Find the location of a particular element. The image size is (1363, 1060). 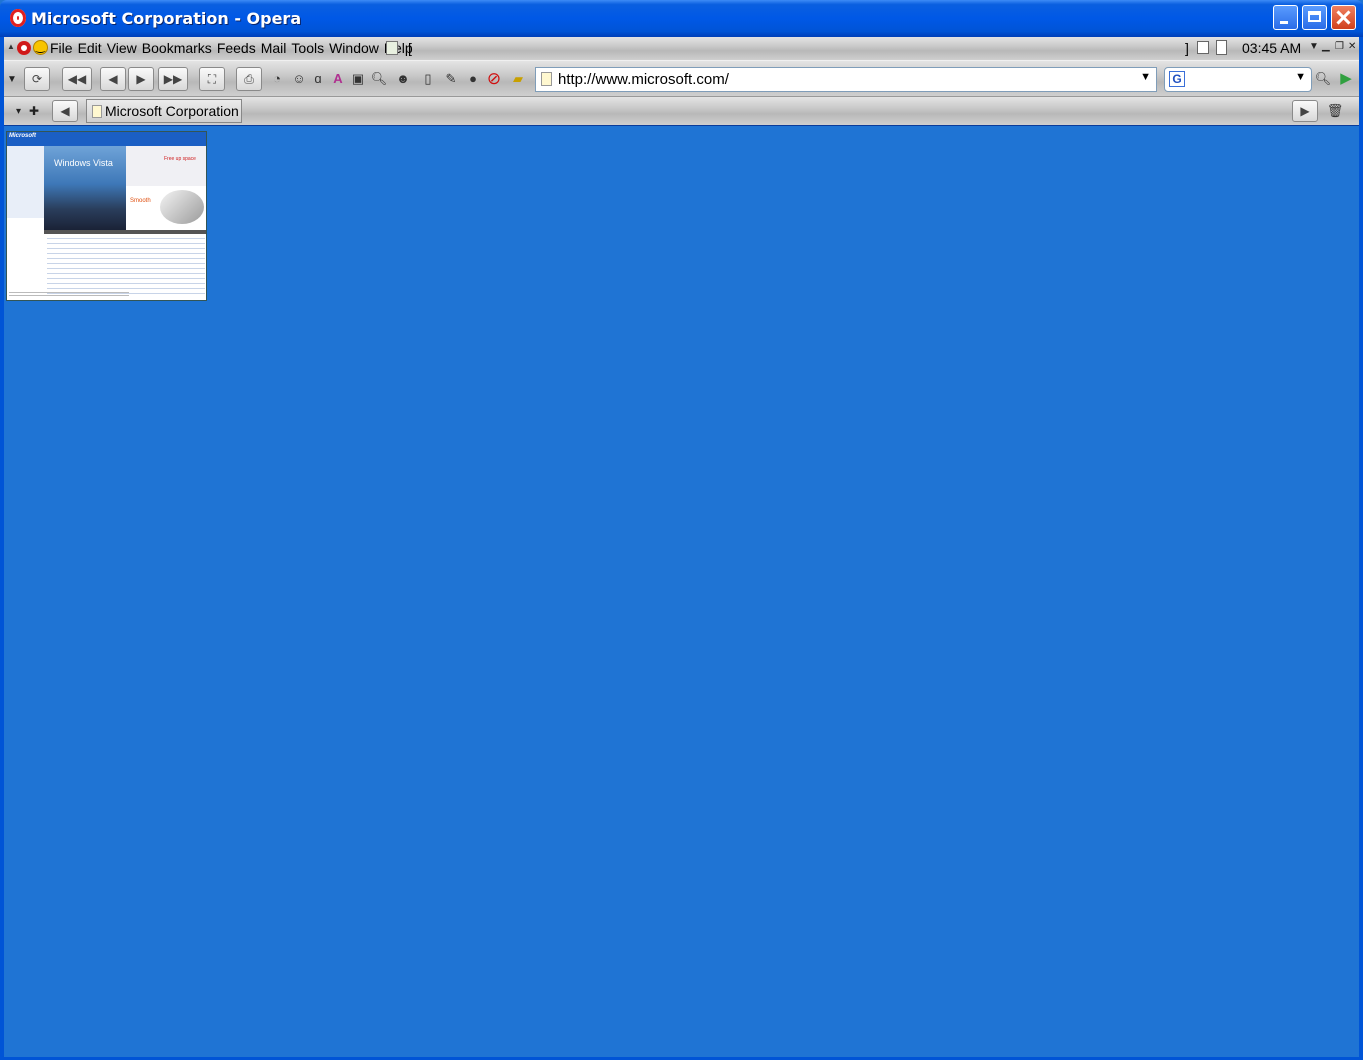

tab-microsoft-corporation: Microsoft Corporation is located at coordinates (164, 111).